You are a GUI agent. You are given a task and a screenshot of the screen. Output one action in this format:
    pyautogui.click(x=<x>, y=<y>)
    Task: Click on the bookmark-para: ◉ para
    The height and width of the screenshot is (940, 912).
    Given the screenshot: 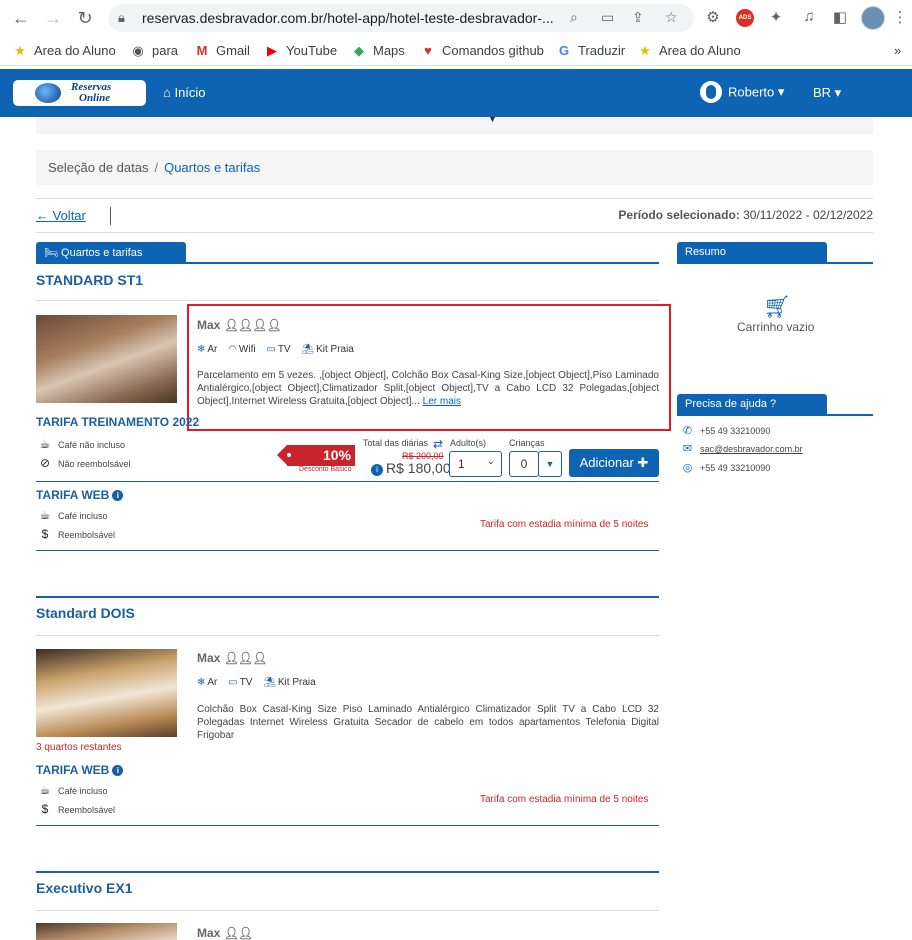 What is the action you would take?
    pyautogui.click(x=154, y=51)
    